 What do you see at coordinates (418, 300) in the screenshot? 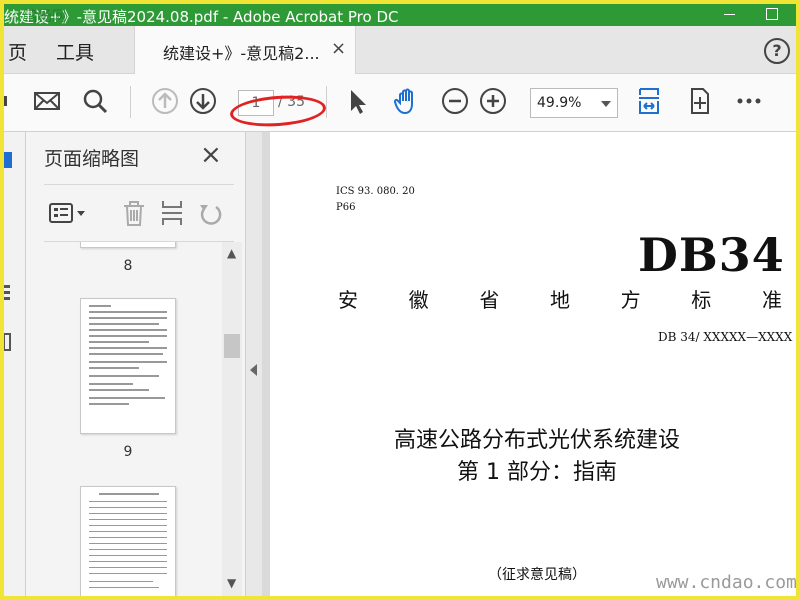
I see `category-char: 徽` at bounding box center [418, 300].